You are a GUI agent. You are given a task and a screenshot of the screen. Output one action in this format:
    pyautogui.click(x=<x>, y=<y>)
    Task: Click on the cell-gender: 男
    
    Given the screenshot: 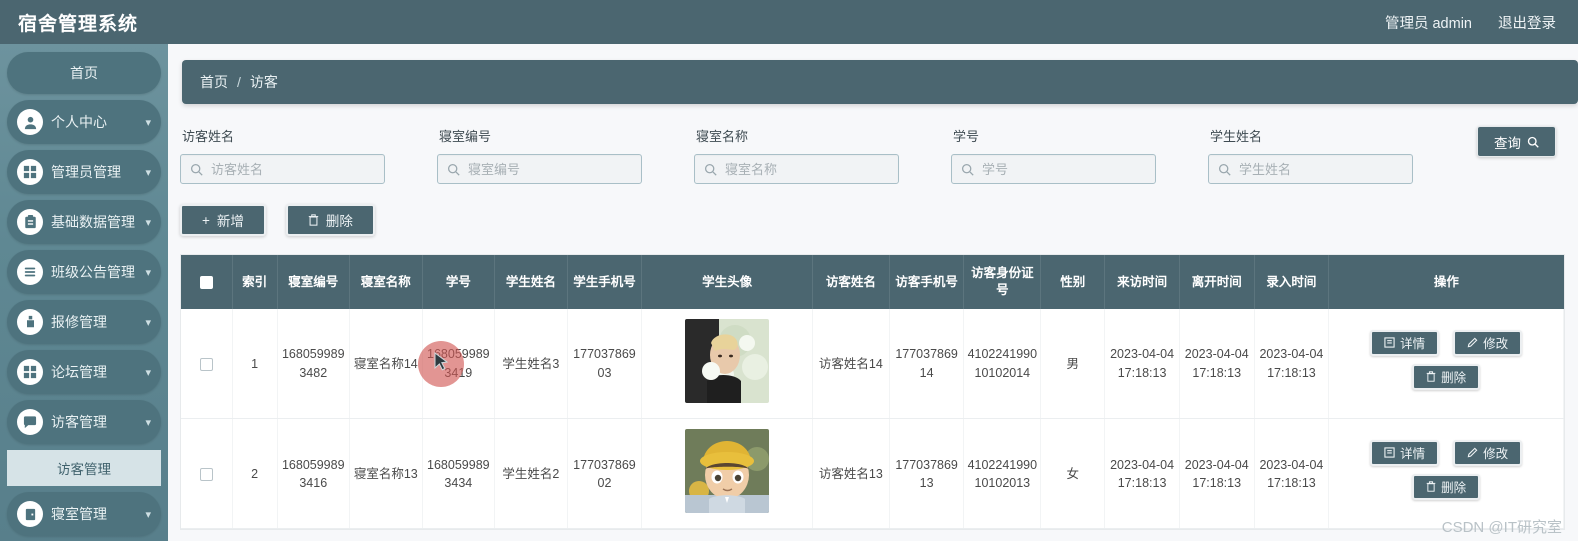 What is the action you would take?
    pyautogui.click(x=1073, y=364)
    